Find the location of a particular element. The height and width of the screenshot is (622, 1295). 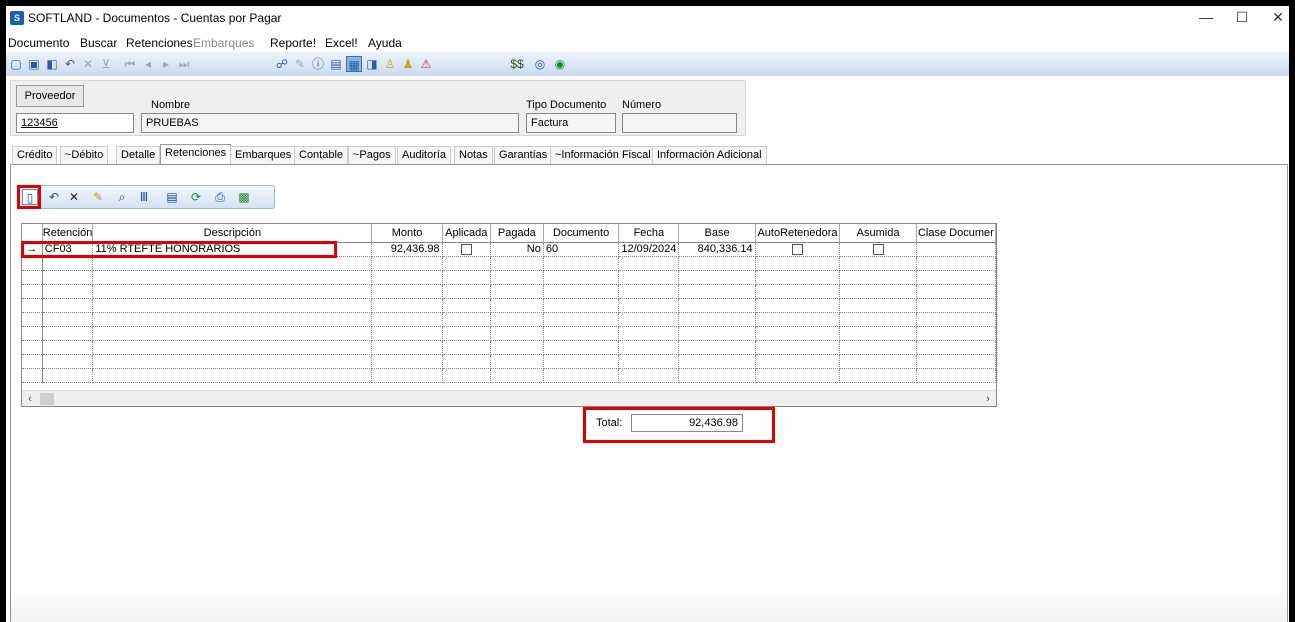

undo-row-icon: ↶ is located at coordinates (54, 197).